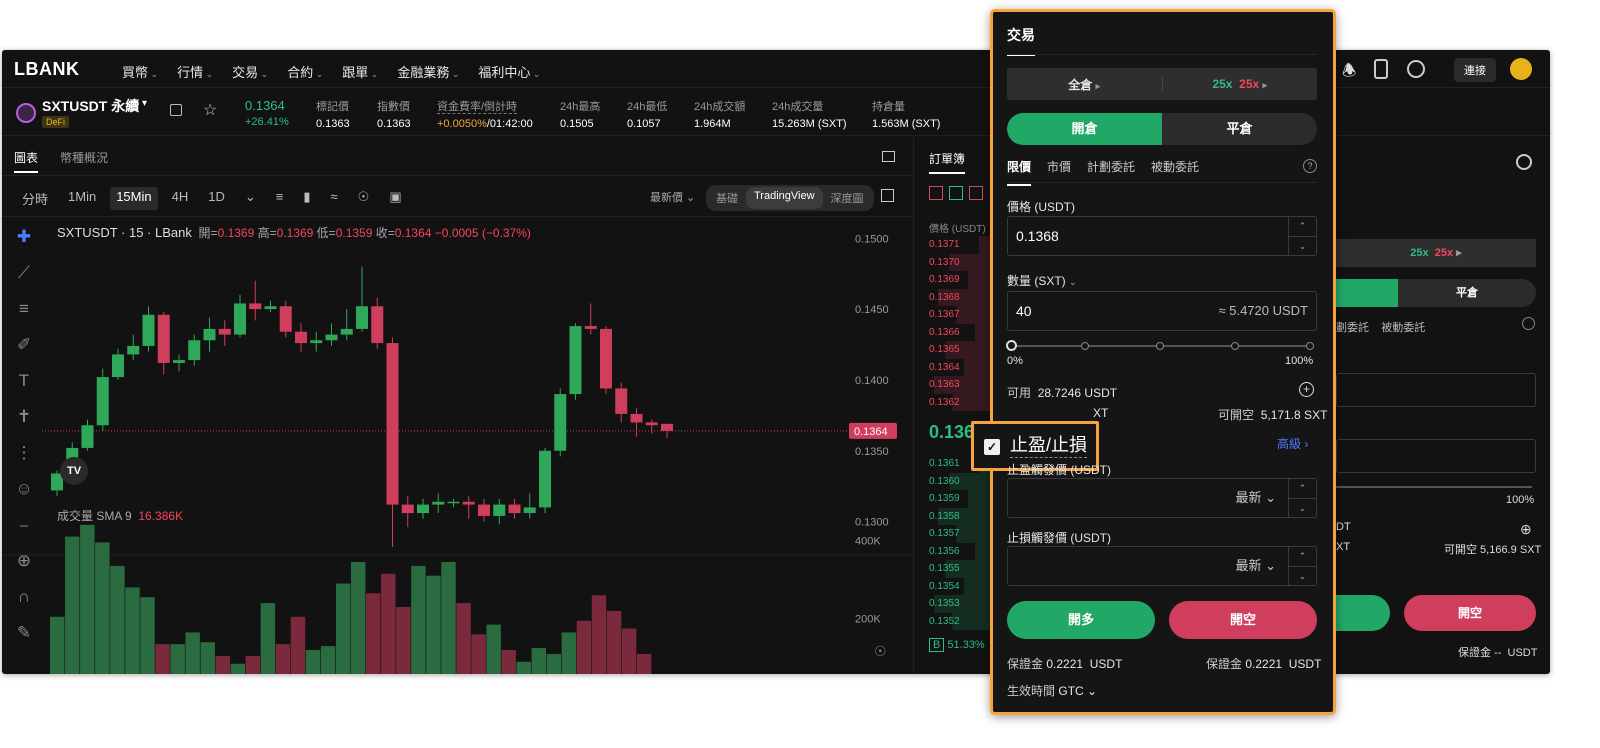 This screenshot has width=1600, height=748. I want to click on tp-trigger-type: 最新 ⌄, so click(1255, 498).